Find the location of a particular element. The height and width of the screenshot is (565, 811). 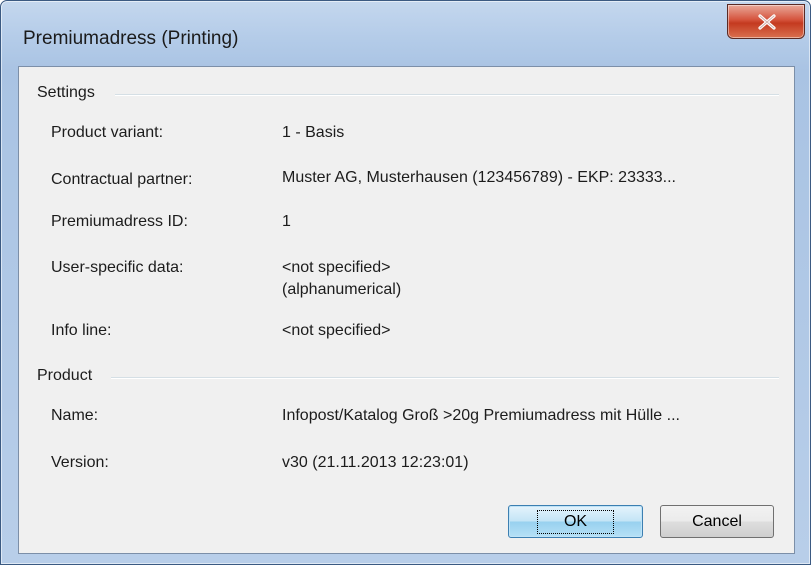

premiumadress-id-label: Premiumadress ID: is located at coordinates (119, 221).